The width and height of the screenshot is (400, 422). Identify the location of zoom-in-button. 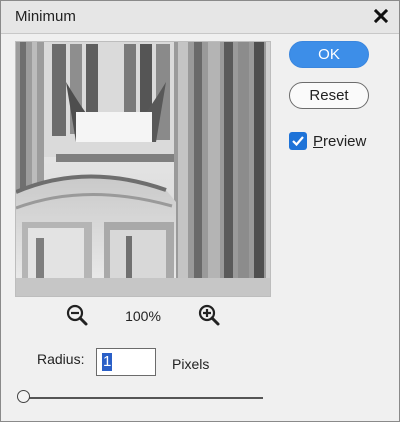
(209, 315).